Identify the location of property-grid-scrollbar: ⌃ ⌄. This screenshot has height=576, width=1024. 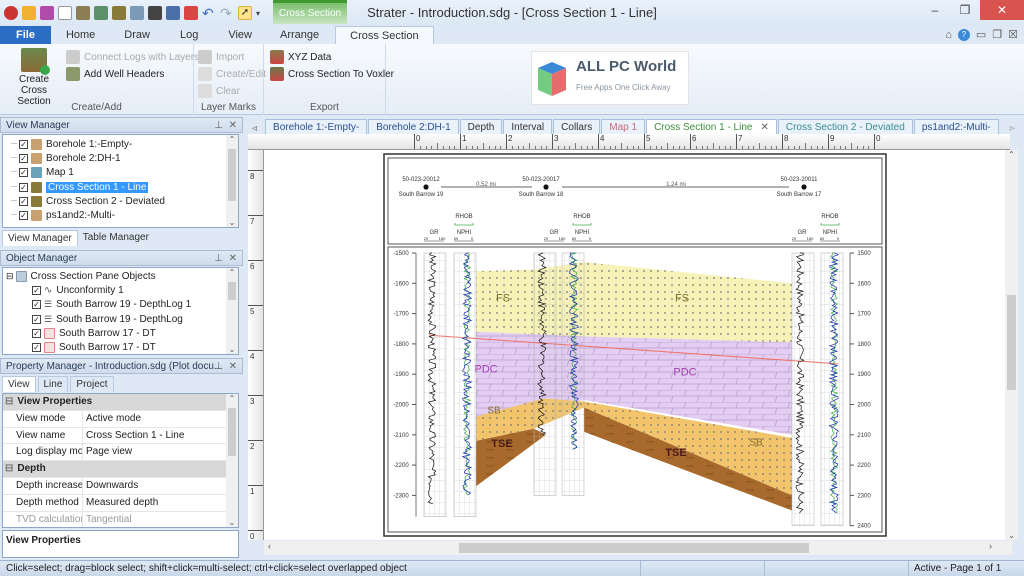
(232, 460).